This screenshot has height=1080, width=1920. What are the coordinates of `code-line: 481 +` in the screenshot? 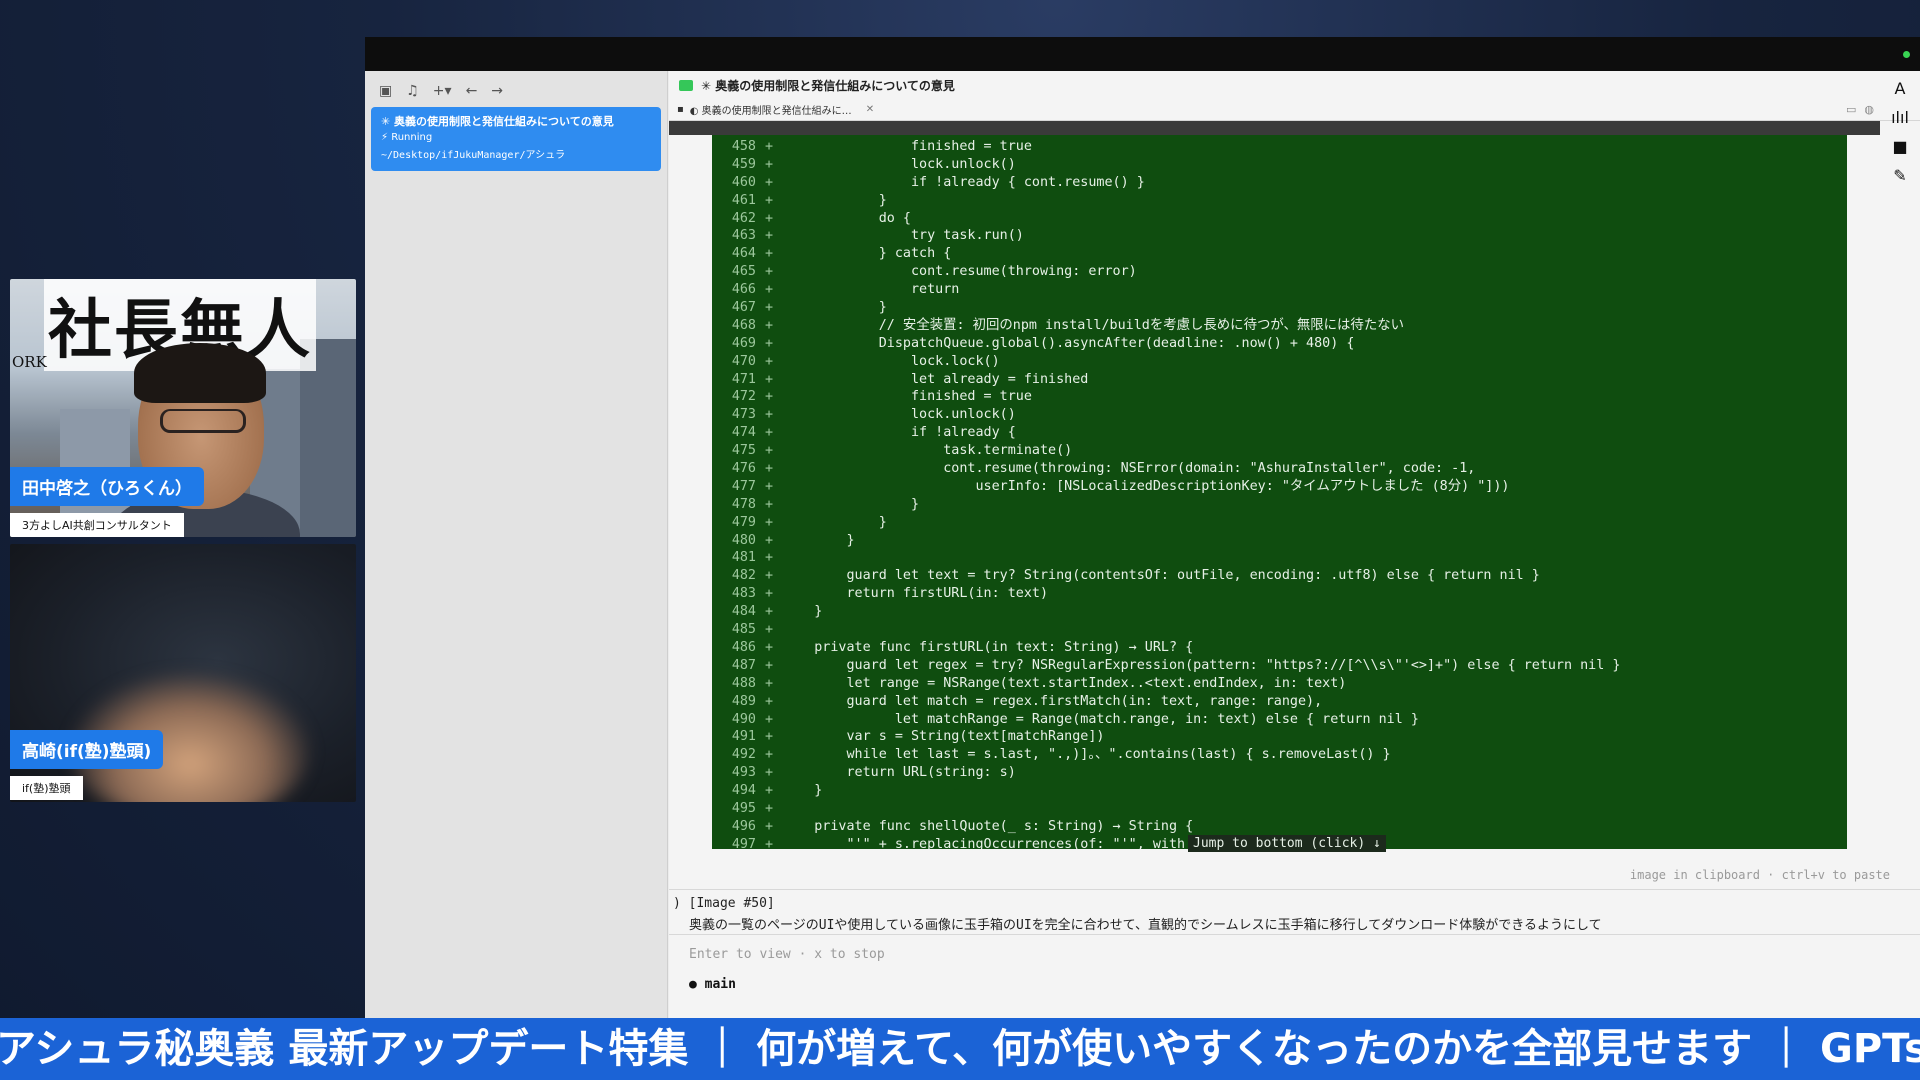 It's located at (1279, 558).